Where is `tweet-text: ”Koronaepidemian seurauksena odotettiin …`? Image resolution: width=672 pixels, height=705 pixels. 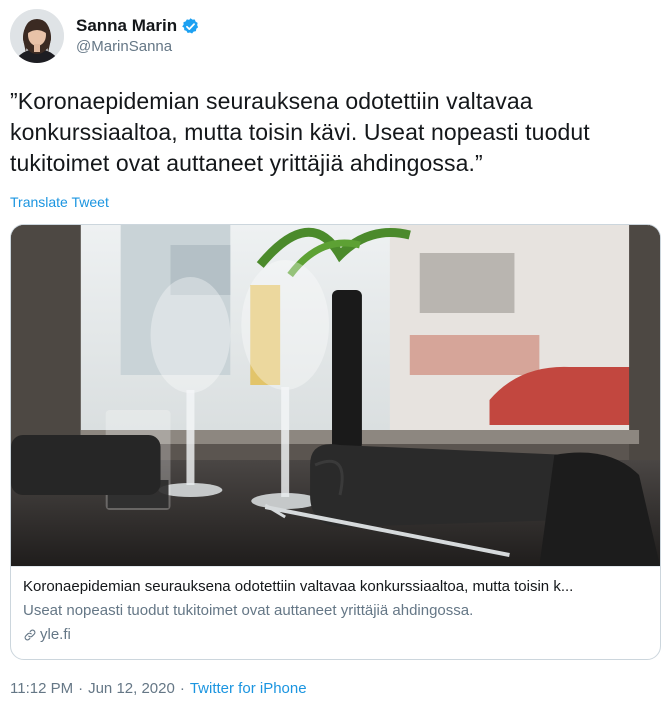 tweet-text: ”Koronaepidemian seurauksena odotettiin … is located at coordinates (300, 132).